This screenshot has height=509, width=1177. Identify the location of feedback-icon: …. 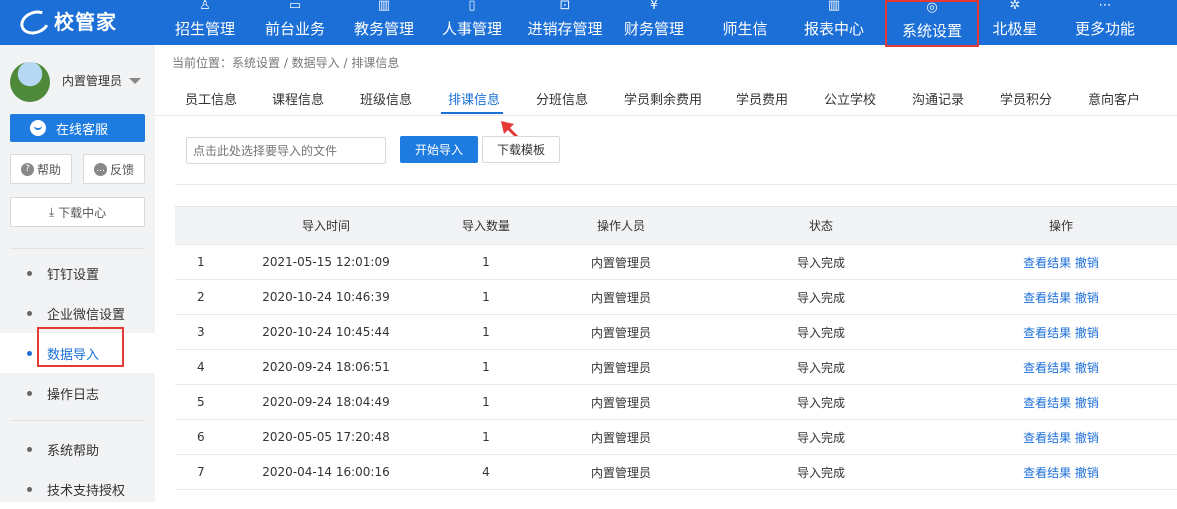
(100, 169).